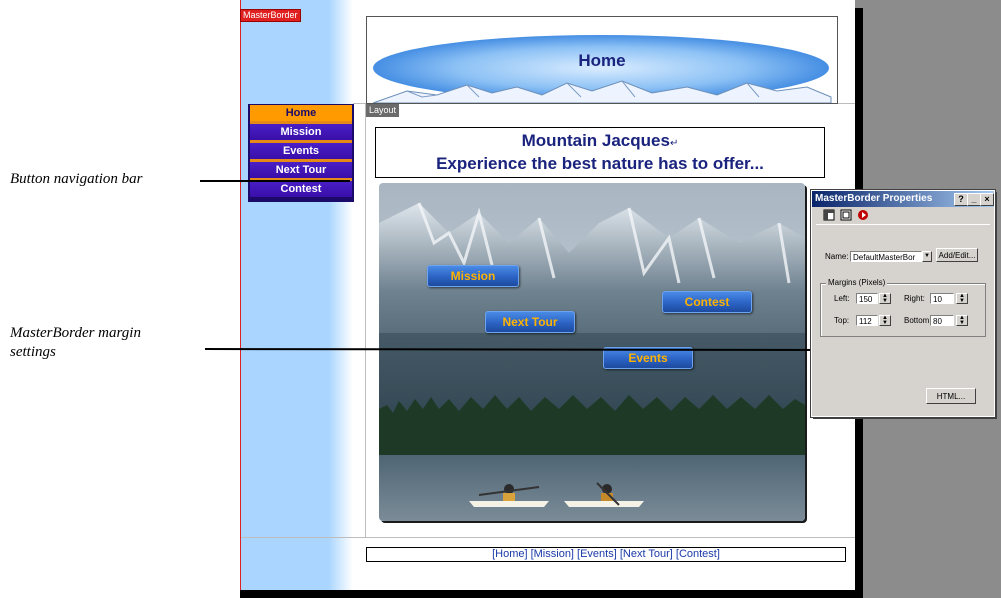 Image resolution: width=1001 pixels, height=598 pixels. I want to click on top-margin-spinner: ▲ ▼, so click(885, 320).